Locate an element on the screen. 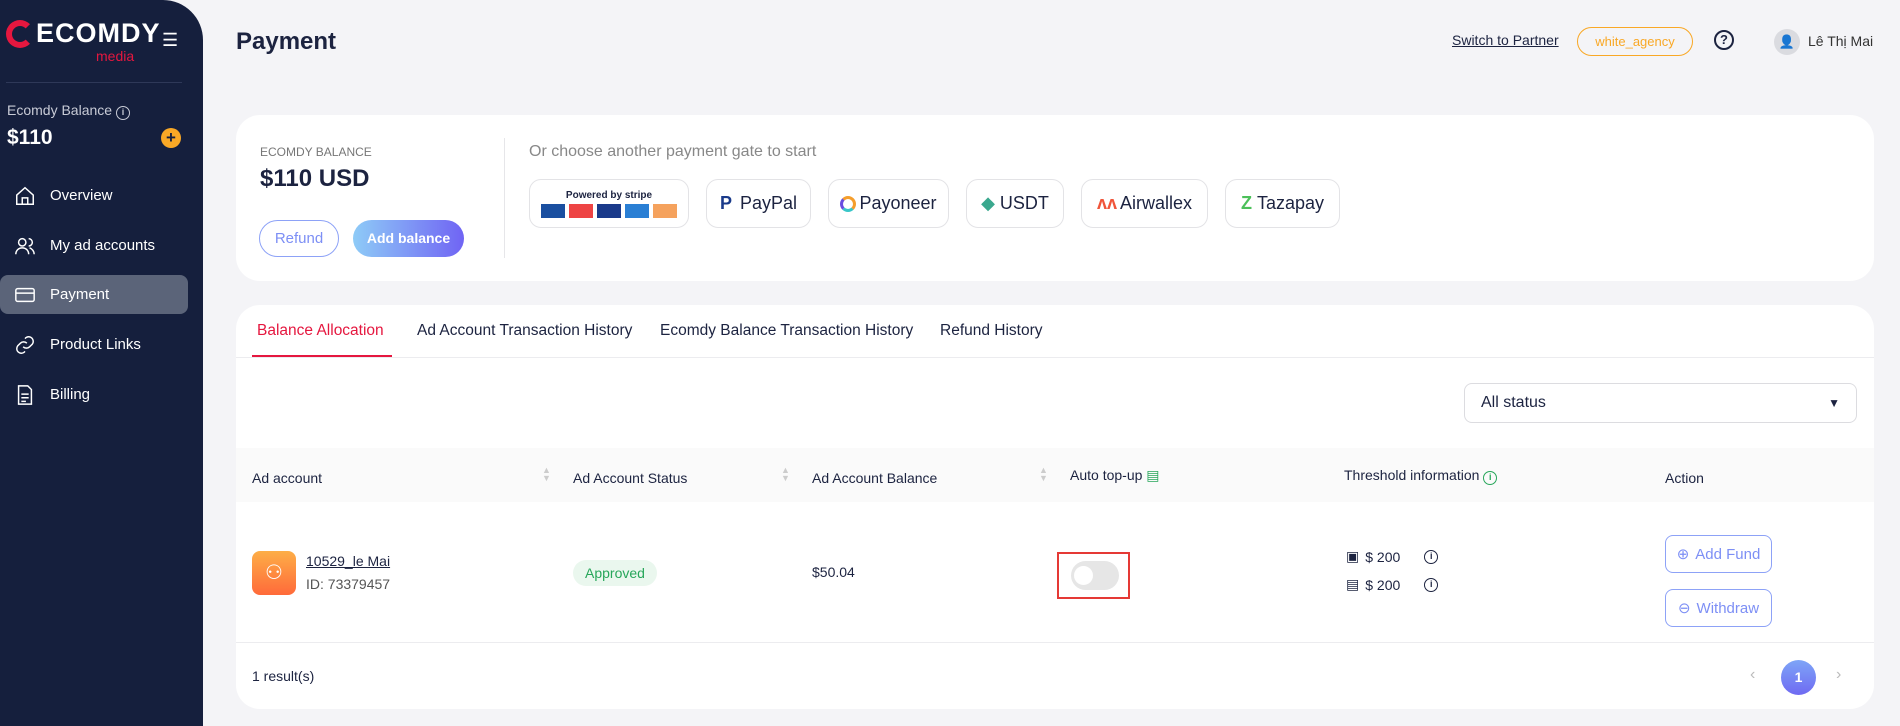 This screenshot has height=726, width=1900. prev-page-icon: ‹ is located at coordinates (1752, 675).